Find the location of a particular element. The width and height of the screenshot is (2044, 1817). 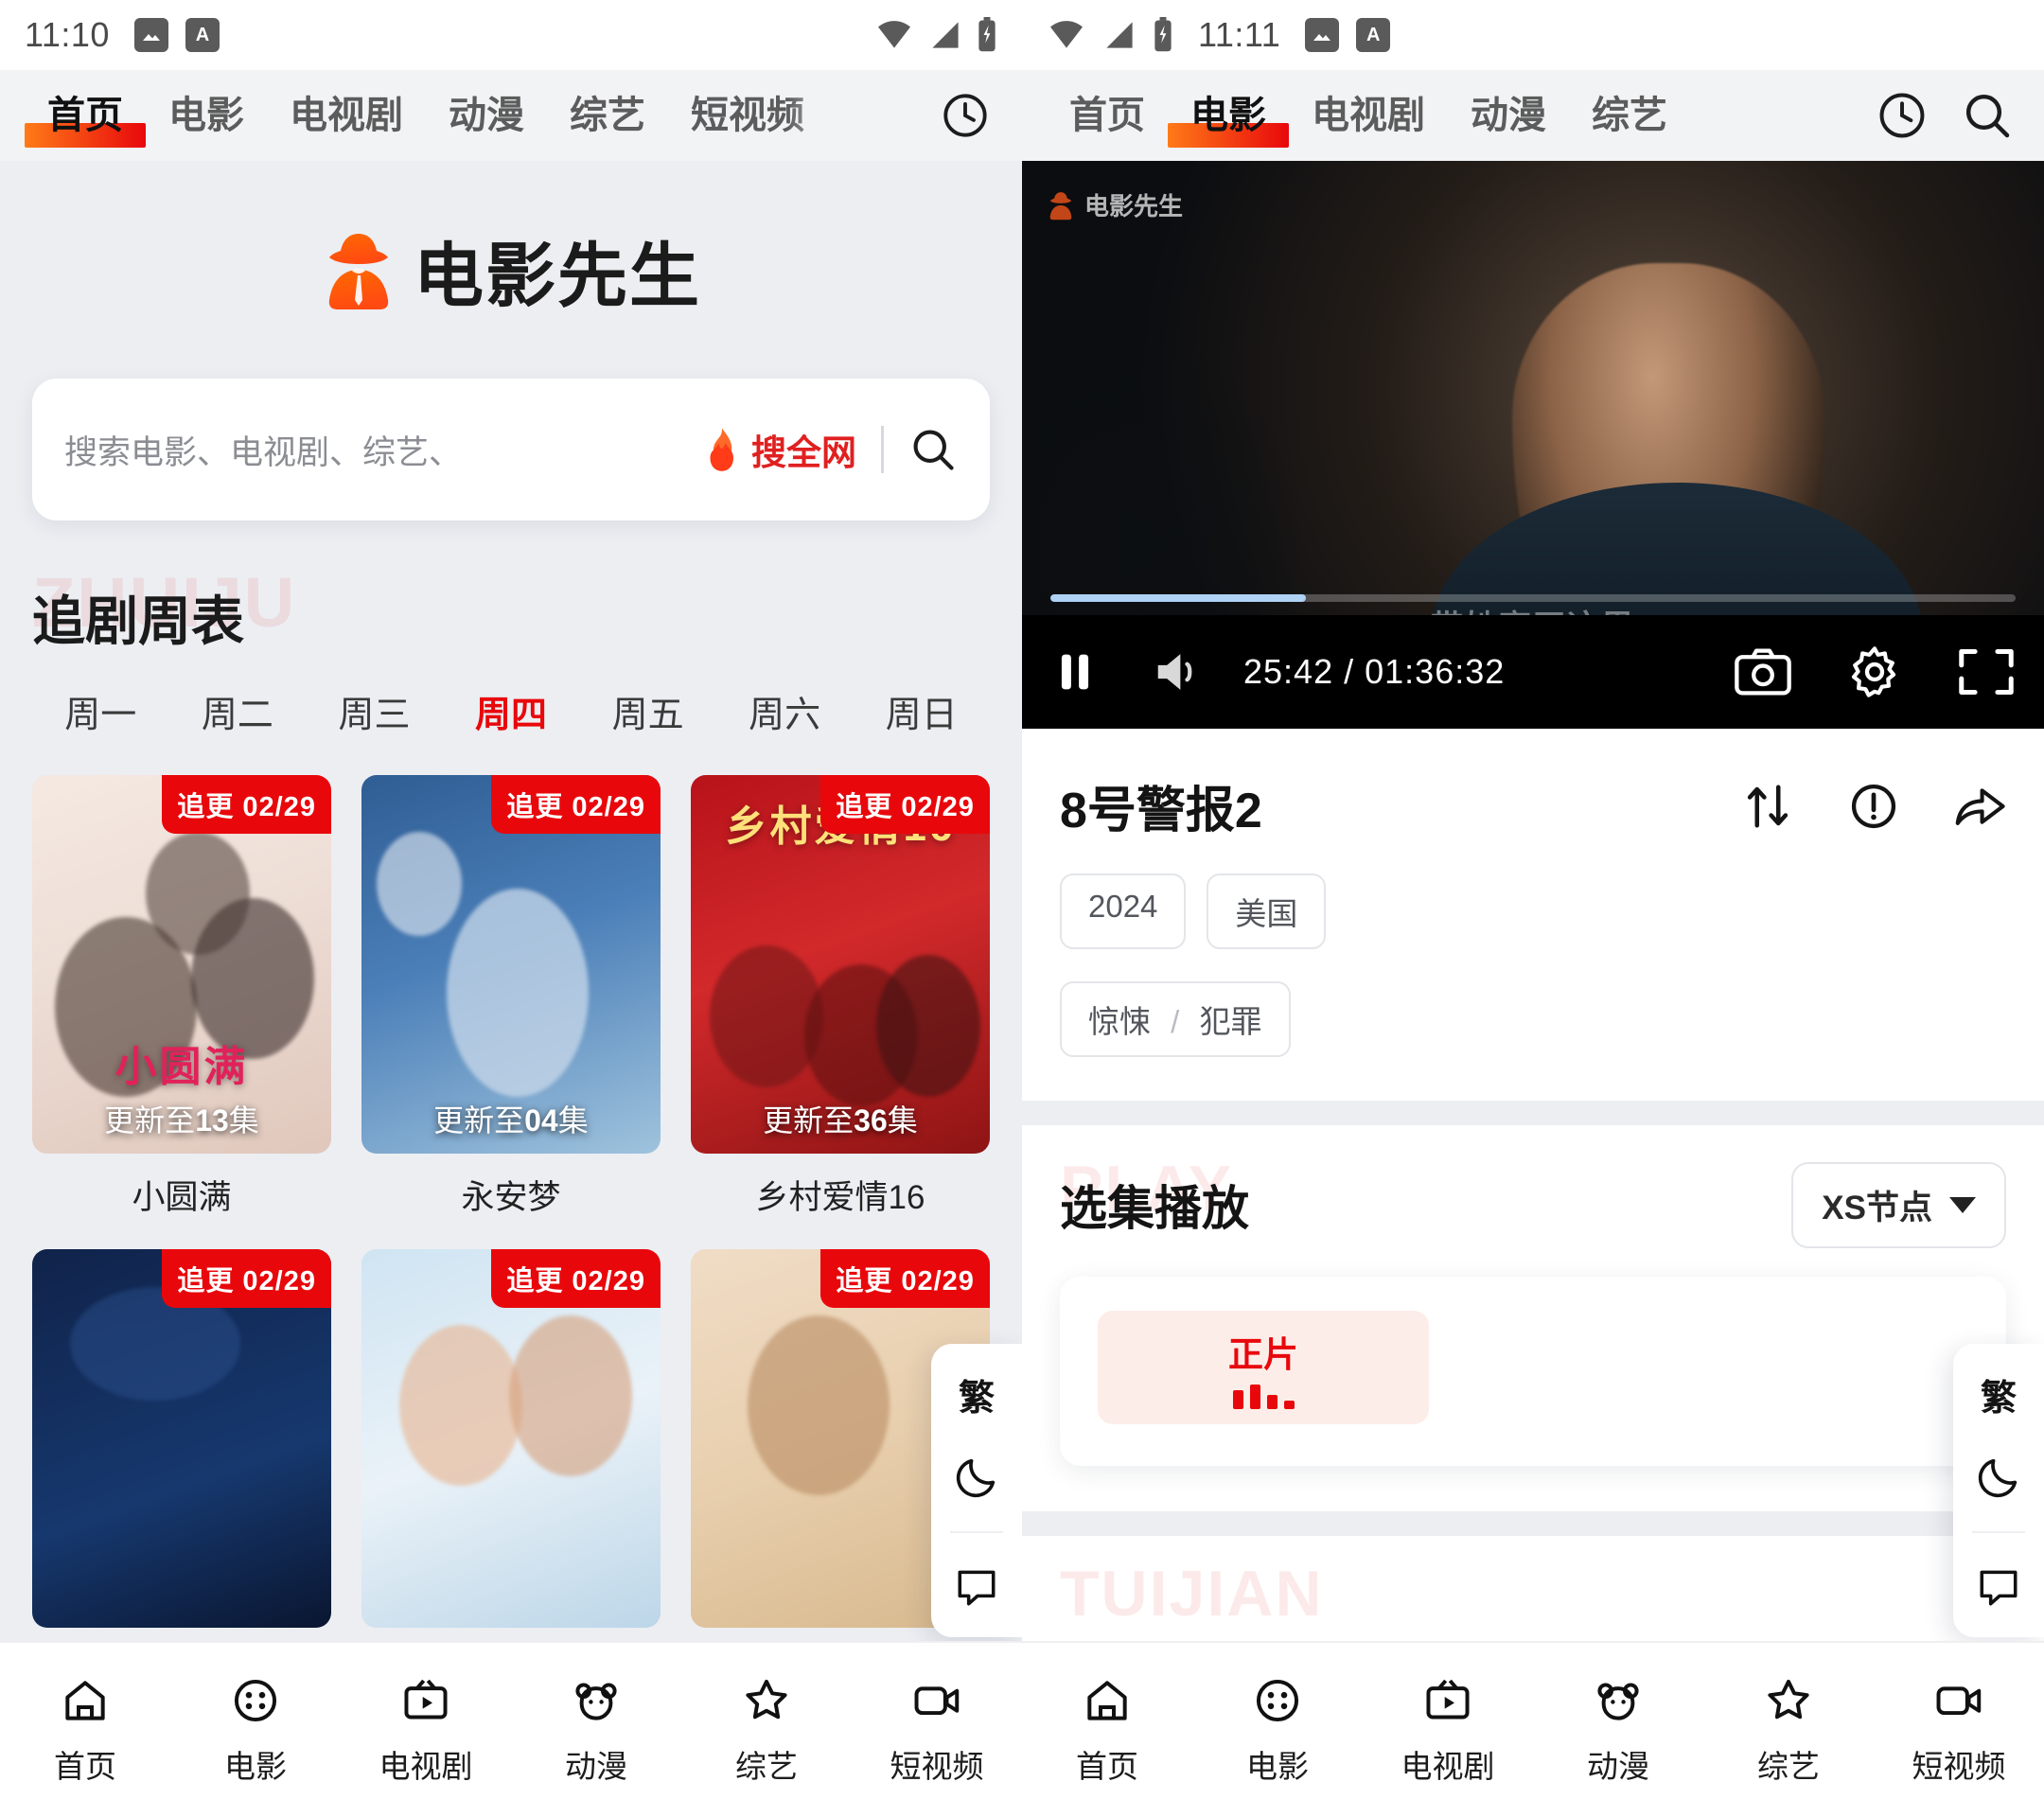

tag-genre: 惊悚 / 犯罪 is located at coordinates (1175, 1019).